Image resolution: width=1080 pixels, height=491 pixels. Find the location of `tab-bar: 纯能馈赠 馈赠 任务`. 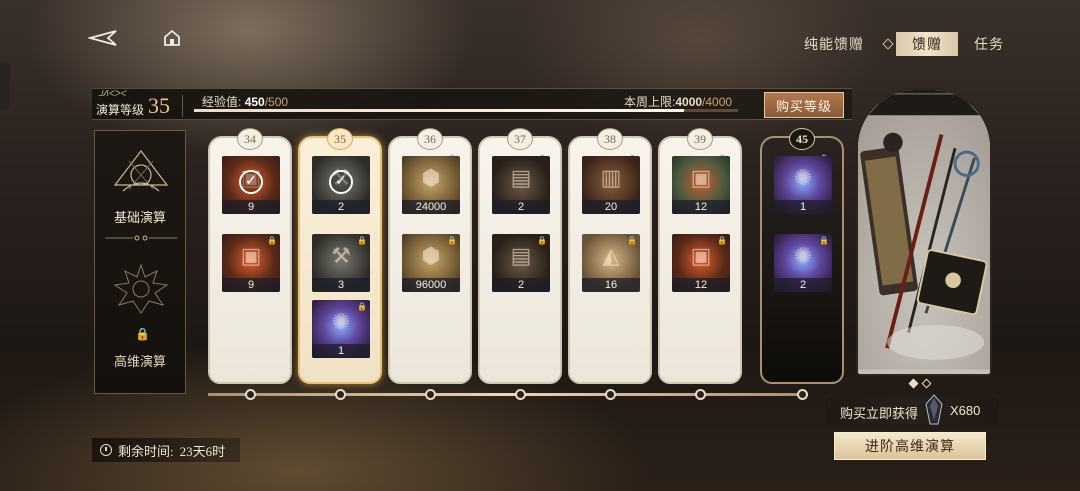

tab-bar: 纯能馈赠 馈赠 任务 is located at coordinates (904, 44).